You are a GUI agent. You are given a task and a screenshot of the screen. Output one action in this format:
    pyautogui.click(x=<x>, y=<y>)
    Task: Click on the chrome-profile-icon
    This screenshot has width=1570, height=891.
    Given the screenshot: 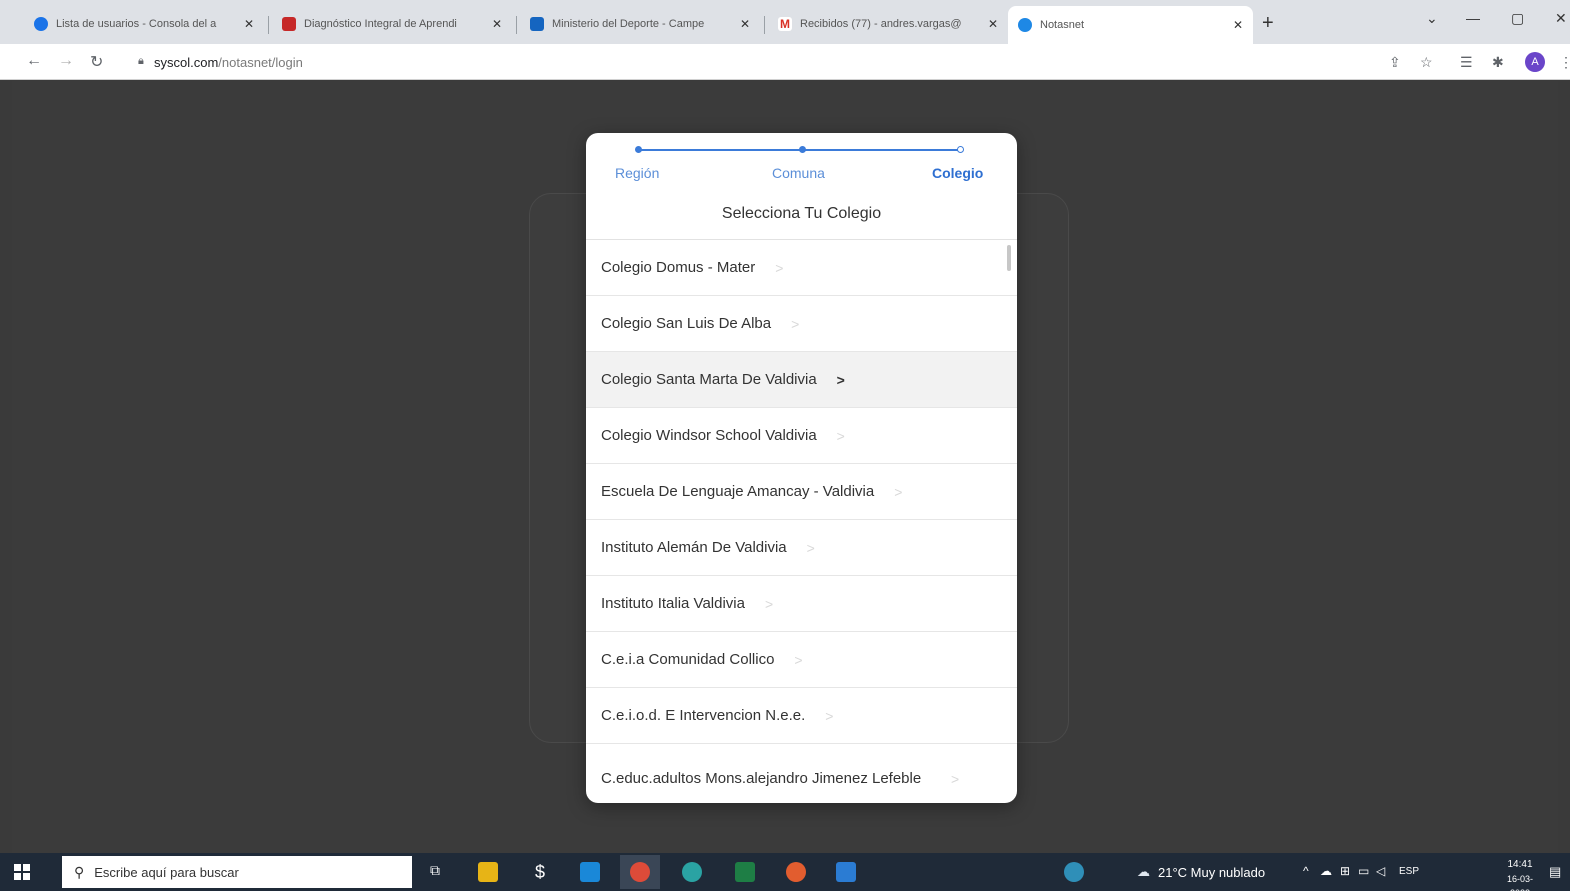 What is the action you would take?
    pyautogui.click(x=692, y=872)
    